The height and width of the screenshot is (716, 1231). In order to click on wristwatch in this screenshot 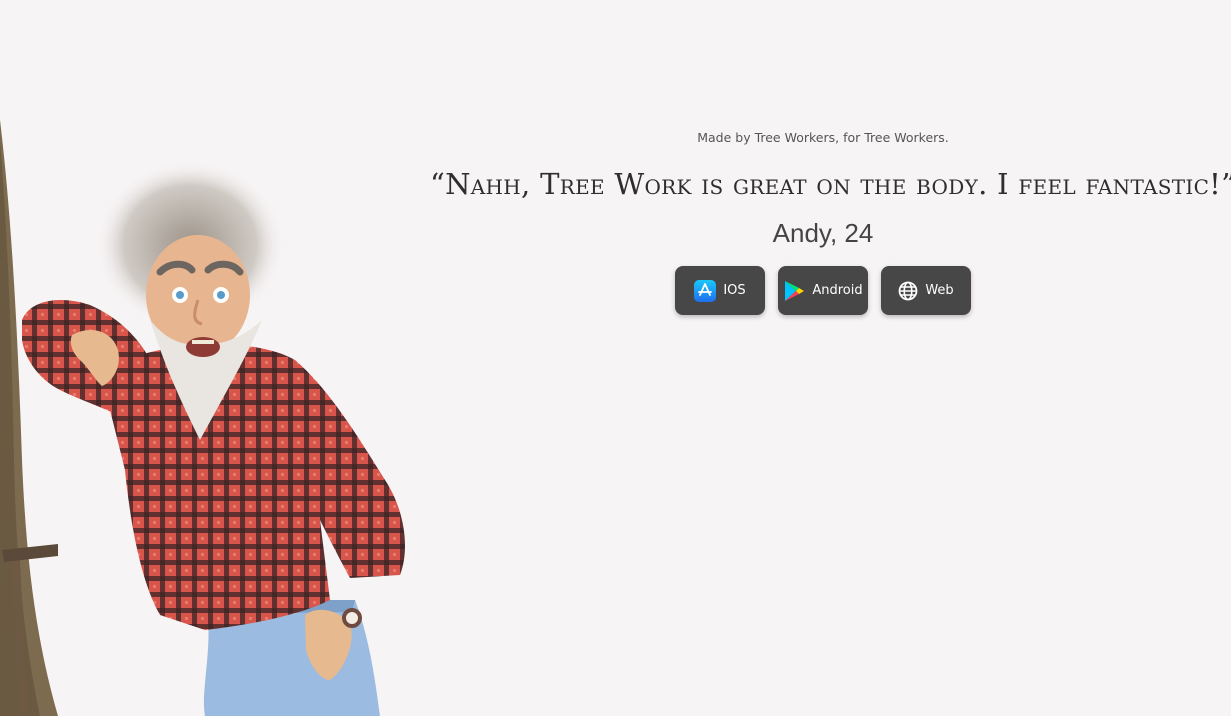, I will do `click(352, 618)`.